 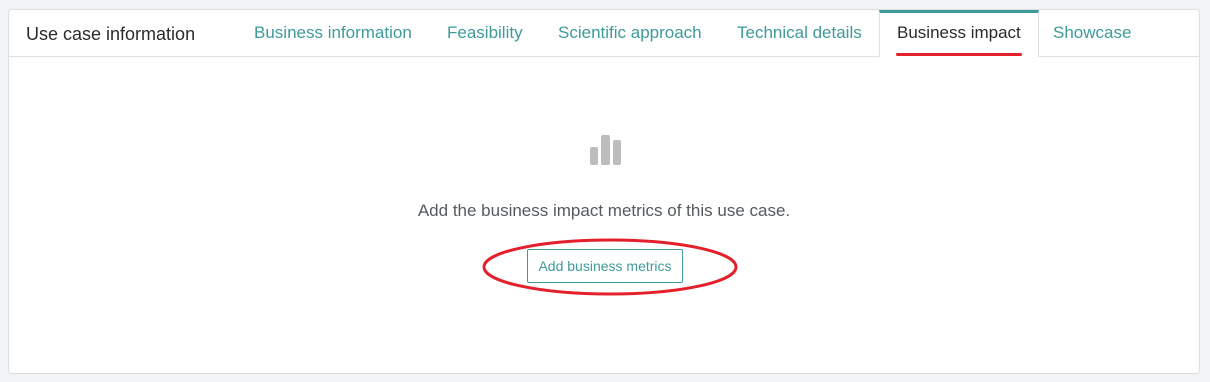 What do you see at coordinates (605, 266) in the screenshot?
I see `add-business-metrics-button: Add business metrics` at bounding box center [605, 266].